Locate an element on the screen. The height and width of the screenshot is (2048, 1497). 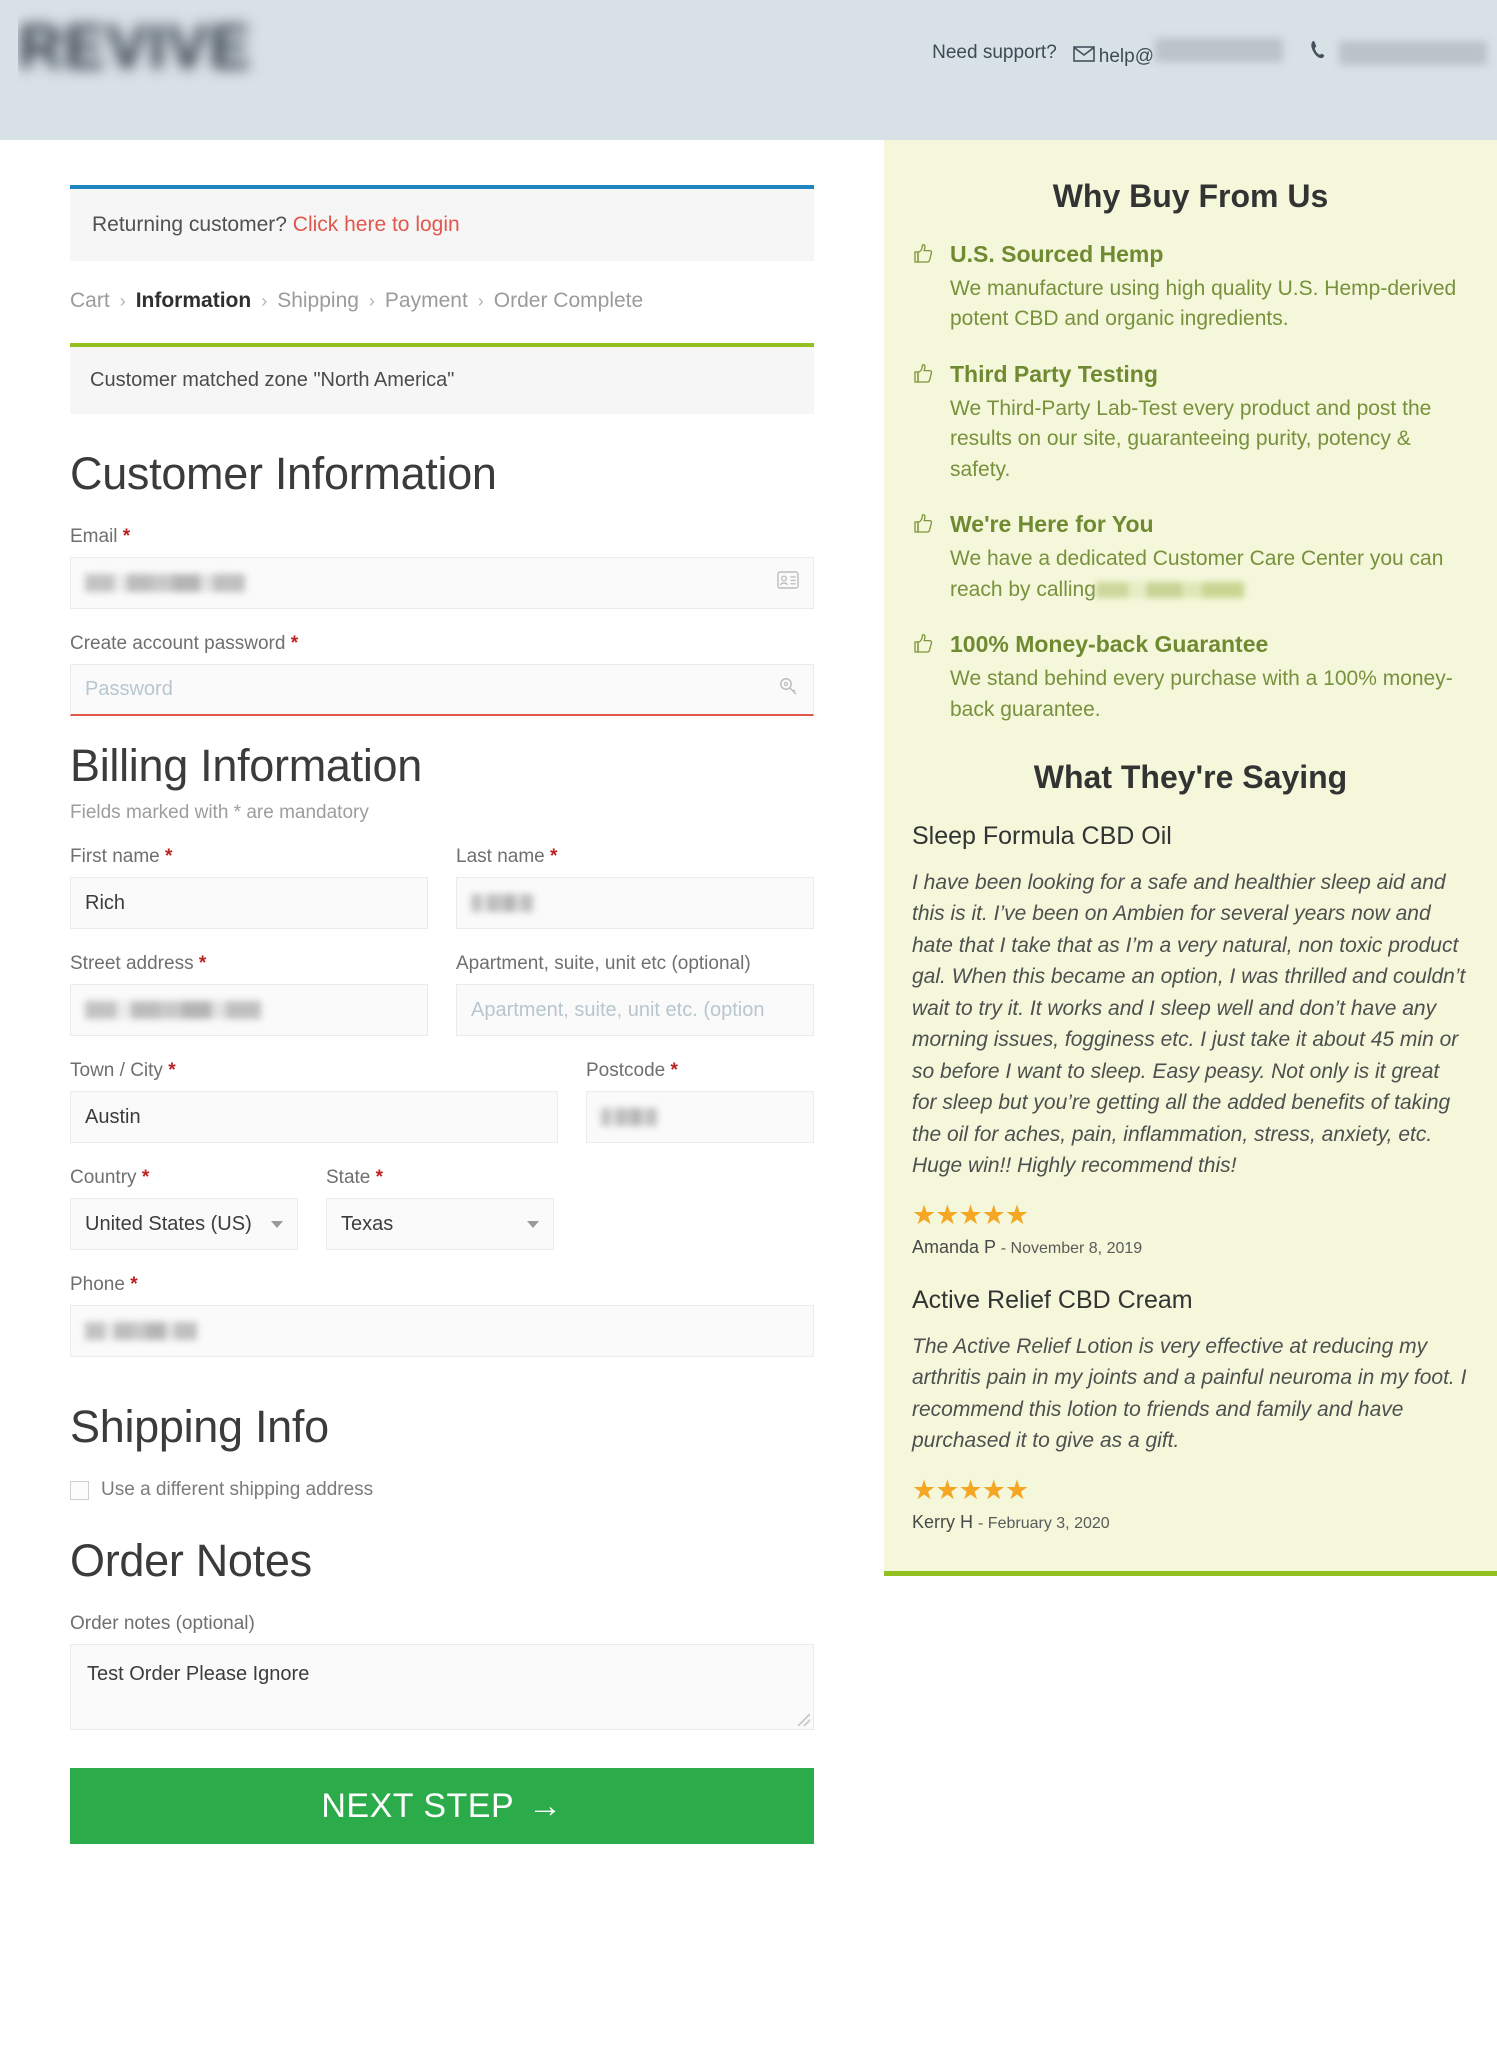
country-group: Country * United States (US) is located at coordinates (184, 1208).